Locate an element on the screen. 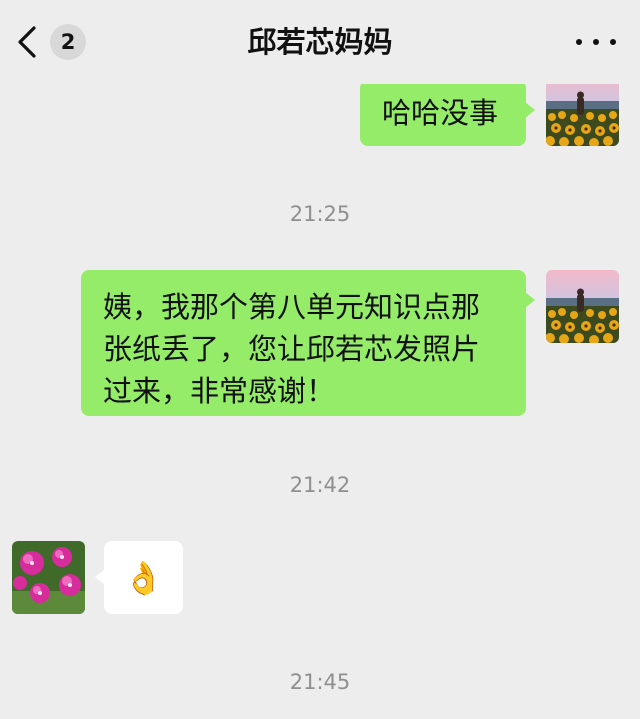 The height and width of the screenshot is (719, 640). ok-hand-emoji: 👌 is located at coordinates (143, 577).